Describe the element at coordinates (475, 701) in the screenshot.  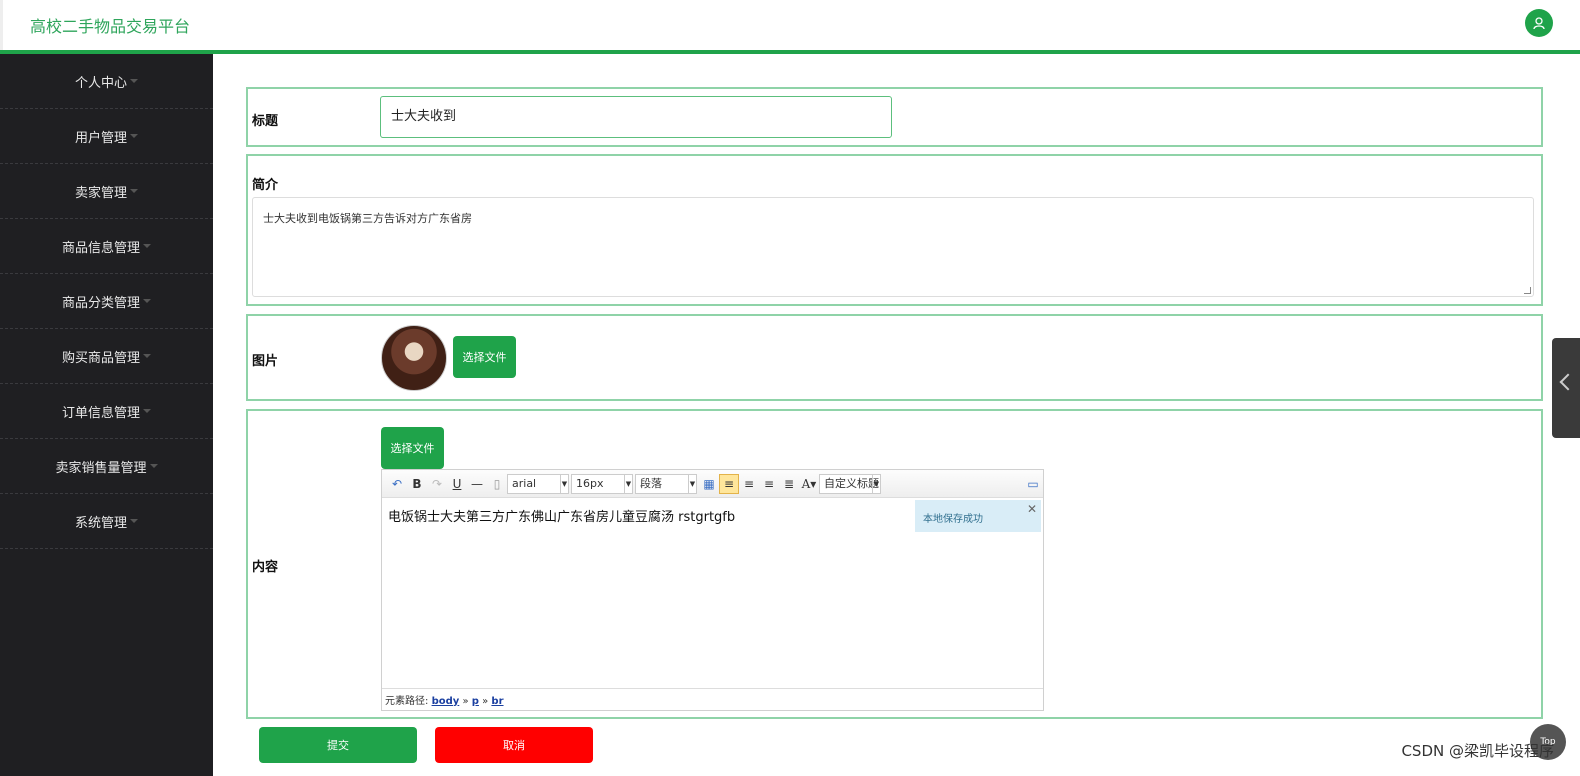
I see `path-item-p: p` at that location.